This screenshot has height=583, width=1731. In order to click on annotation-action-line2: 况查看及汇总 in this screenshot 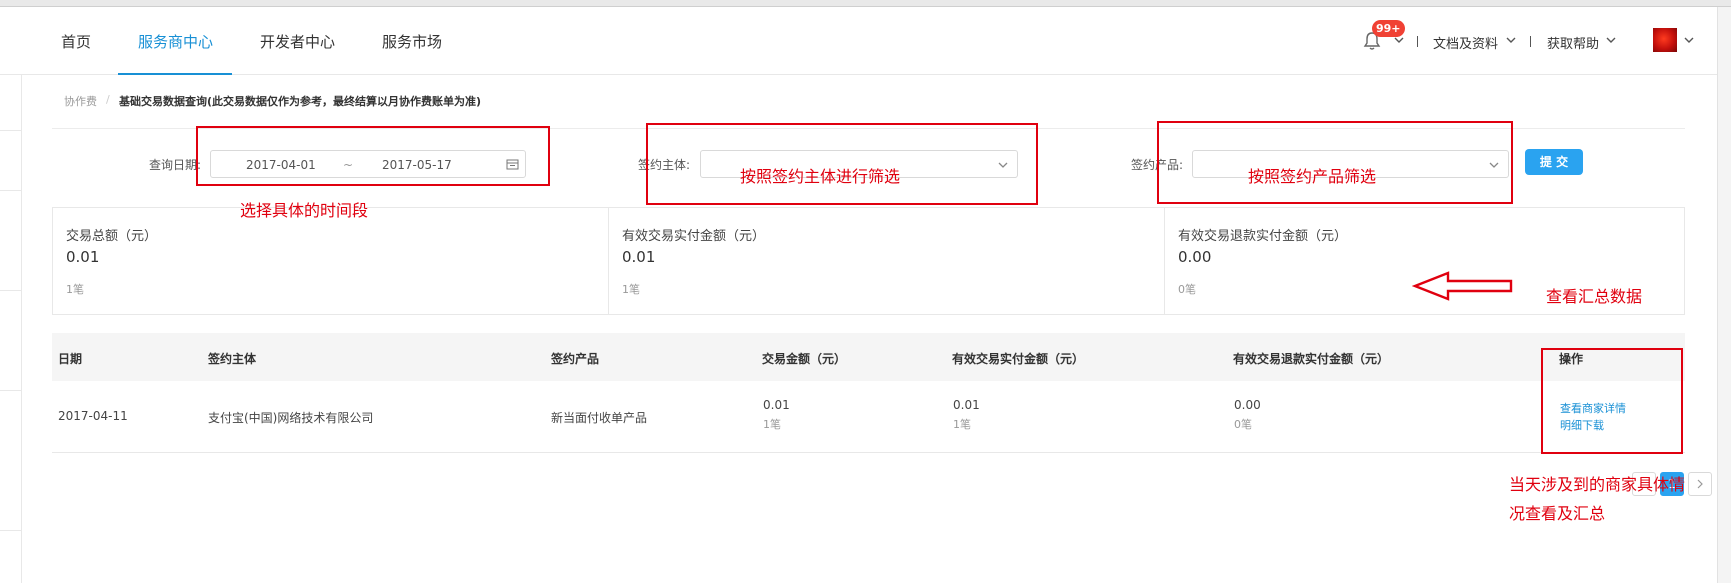, I will do `click(1557, 513)`.